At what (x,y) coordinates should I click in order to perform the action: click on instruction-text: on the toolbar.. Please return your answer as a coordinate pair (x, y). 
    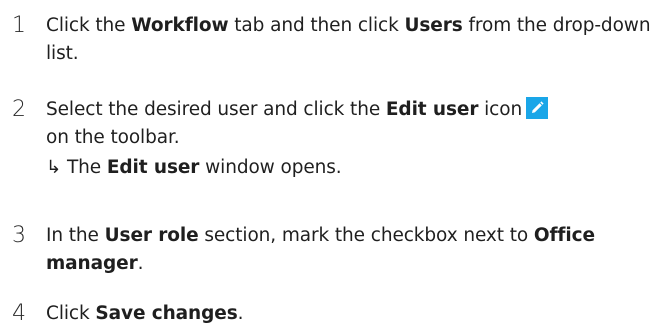
    Looking at the image, I should click on (113, 137).